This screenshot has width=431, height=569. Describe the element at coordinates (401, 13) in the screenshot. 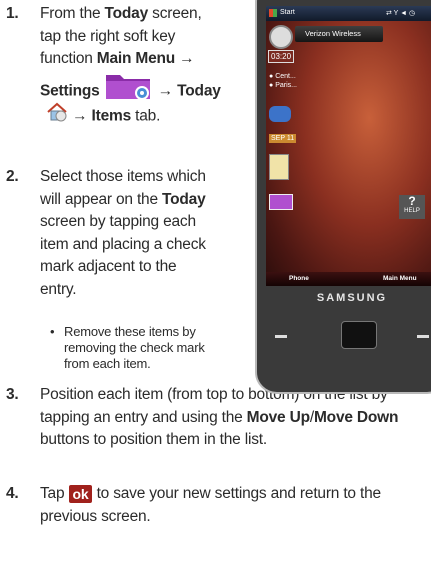

I see `status-icons: ⇄ Y ◄ ◷` at that location.